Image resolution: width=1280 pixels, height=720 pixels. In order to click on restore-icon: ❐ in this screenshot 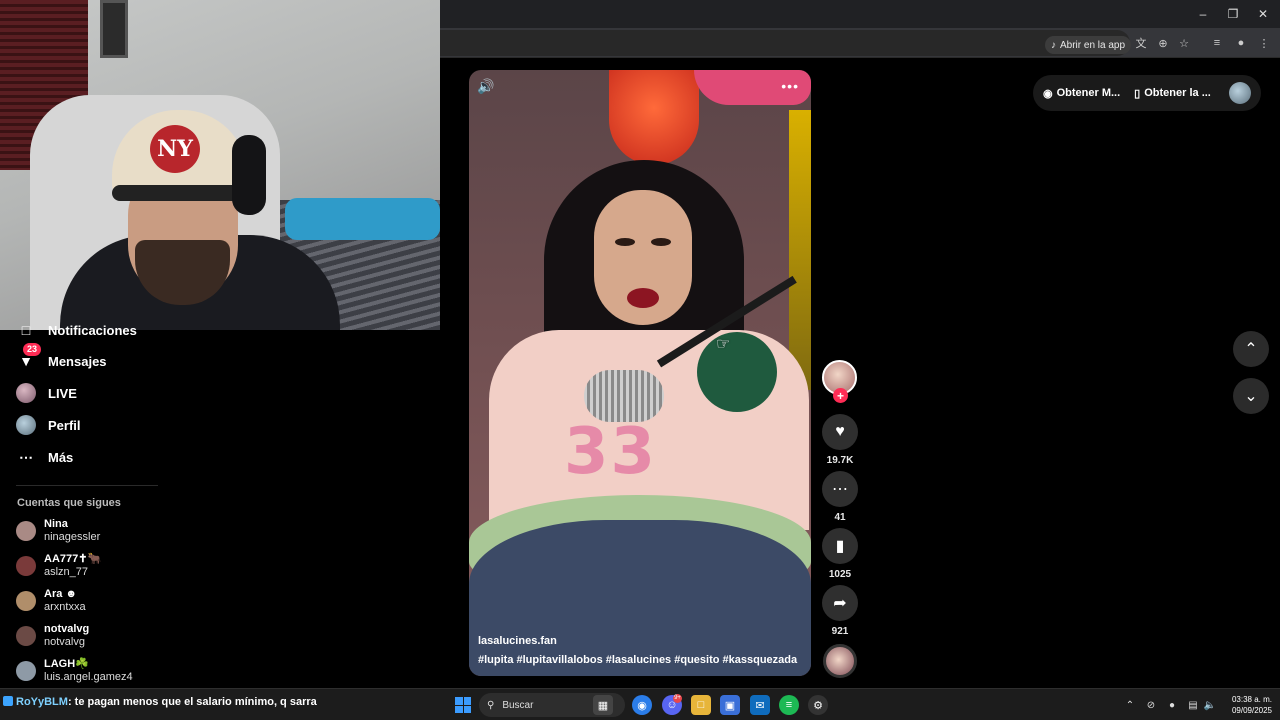, I will do `click(1233, 14)`.